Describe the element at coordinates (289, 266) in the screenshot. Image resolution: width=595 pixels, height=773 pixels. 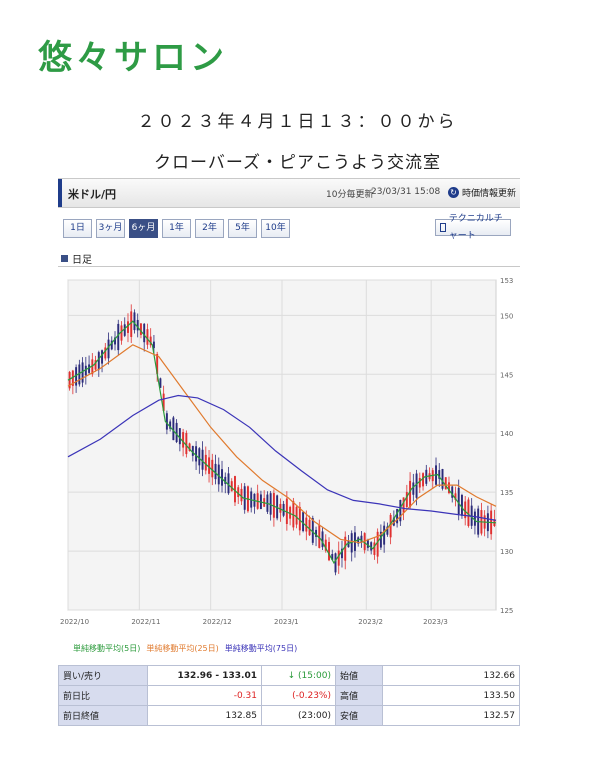
I see `divider` at that location.